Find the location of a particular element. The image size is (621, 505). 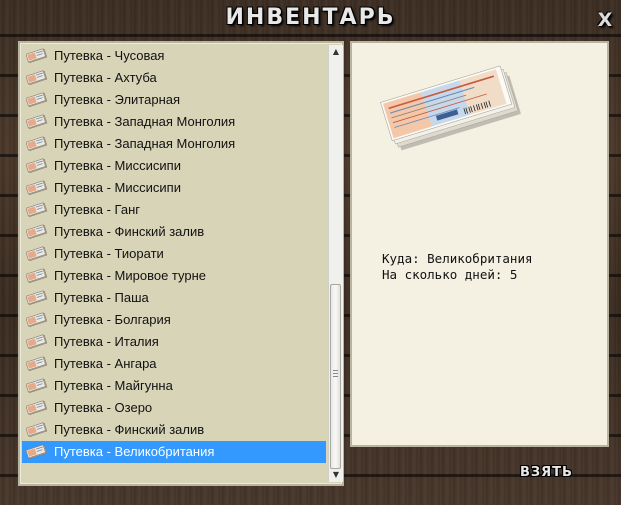

list-item: Путевка - Болгария is located at coordinates (174, 320).